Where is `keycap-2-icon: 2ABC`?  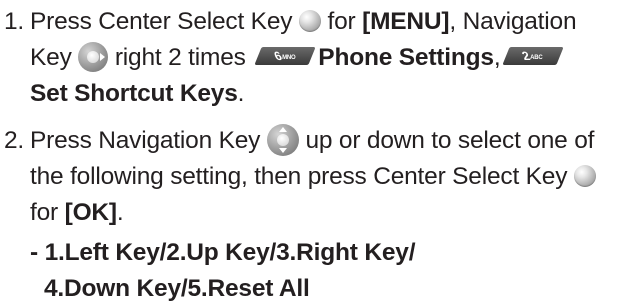 keycap-2-icon: 2ABC is located at coordinates (533, 55).